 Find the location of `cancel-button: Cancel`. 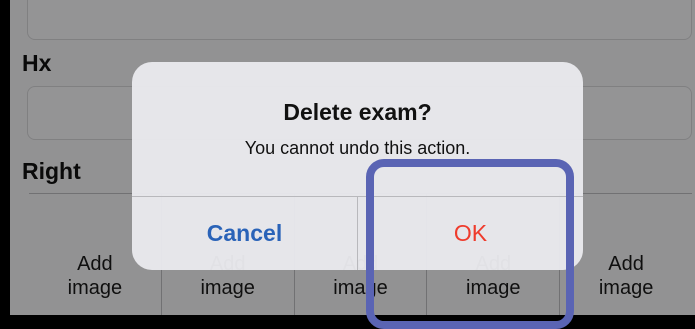

cancel-button: Cancel is located at coordinates (244, 233).